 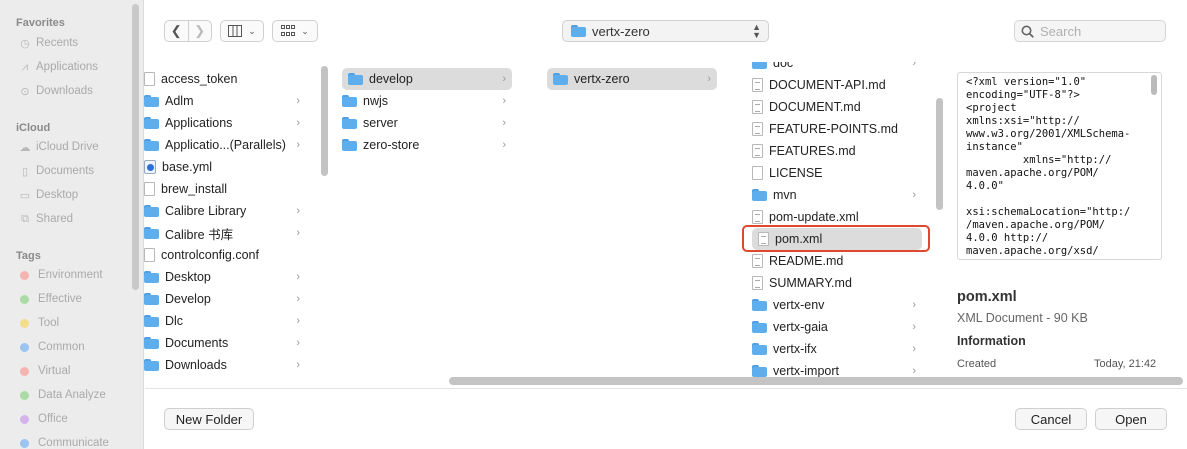 I want to click on group-by-button: ⌄, so click(x=295, y=31).